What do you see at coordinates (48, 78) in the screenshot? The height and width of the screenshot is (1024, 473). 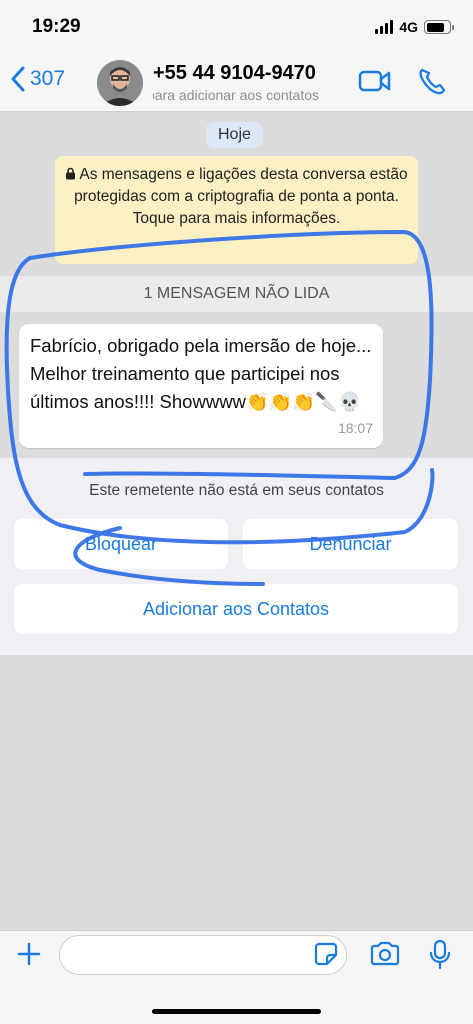 I see `unread-chats-count: 307` at bounding box center [48, 78].